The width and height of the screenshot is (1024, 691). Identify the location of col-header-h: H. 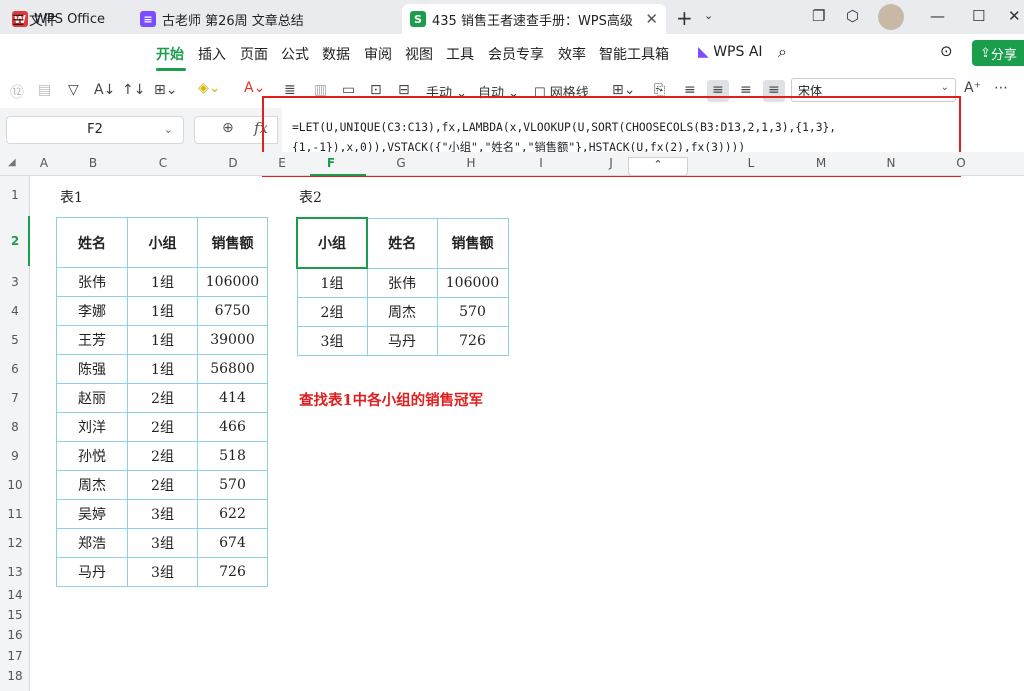
(471, 163).